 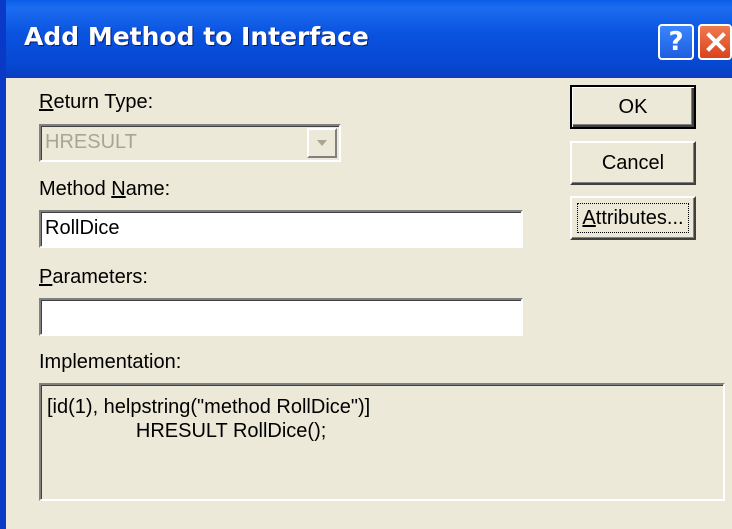 I want to click on title-bar: Add Method to Interface ?, so click(x=369, y=39).